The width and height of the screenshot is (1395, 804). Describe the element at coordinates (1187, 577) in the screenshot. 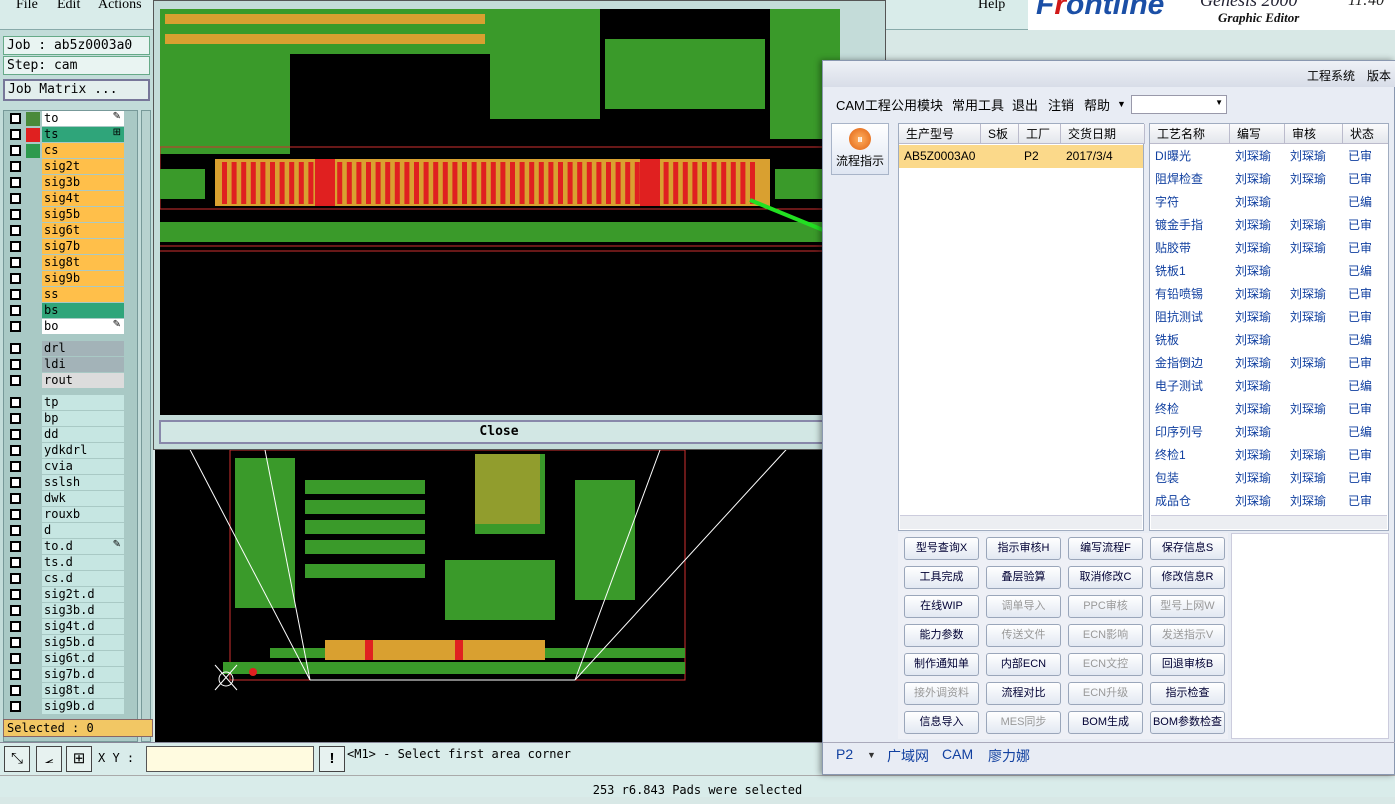

I see `action-button: 修改信息R` at that location.